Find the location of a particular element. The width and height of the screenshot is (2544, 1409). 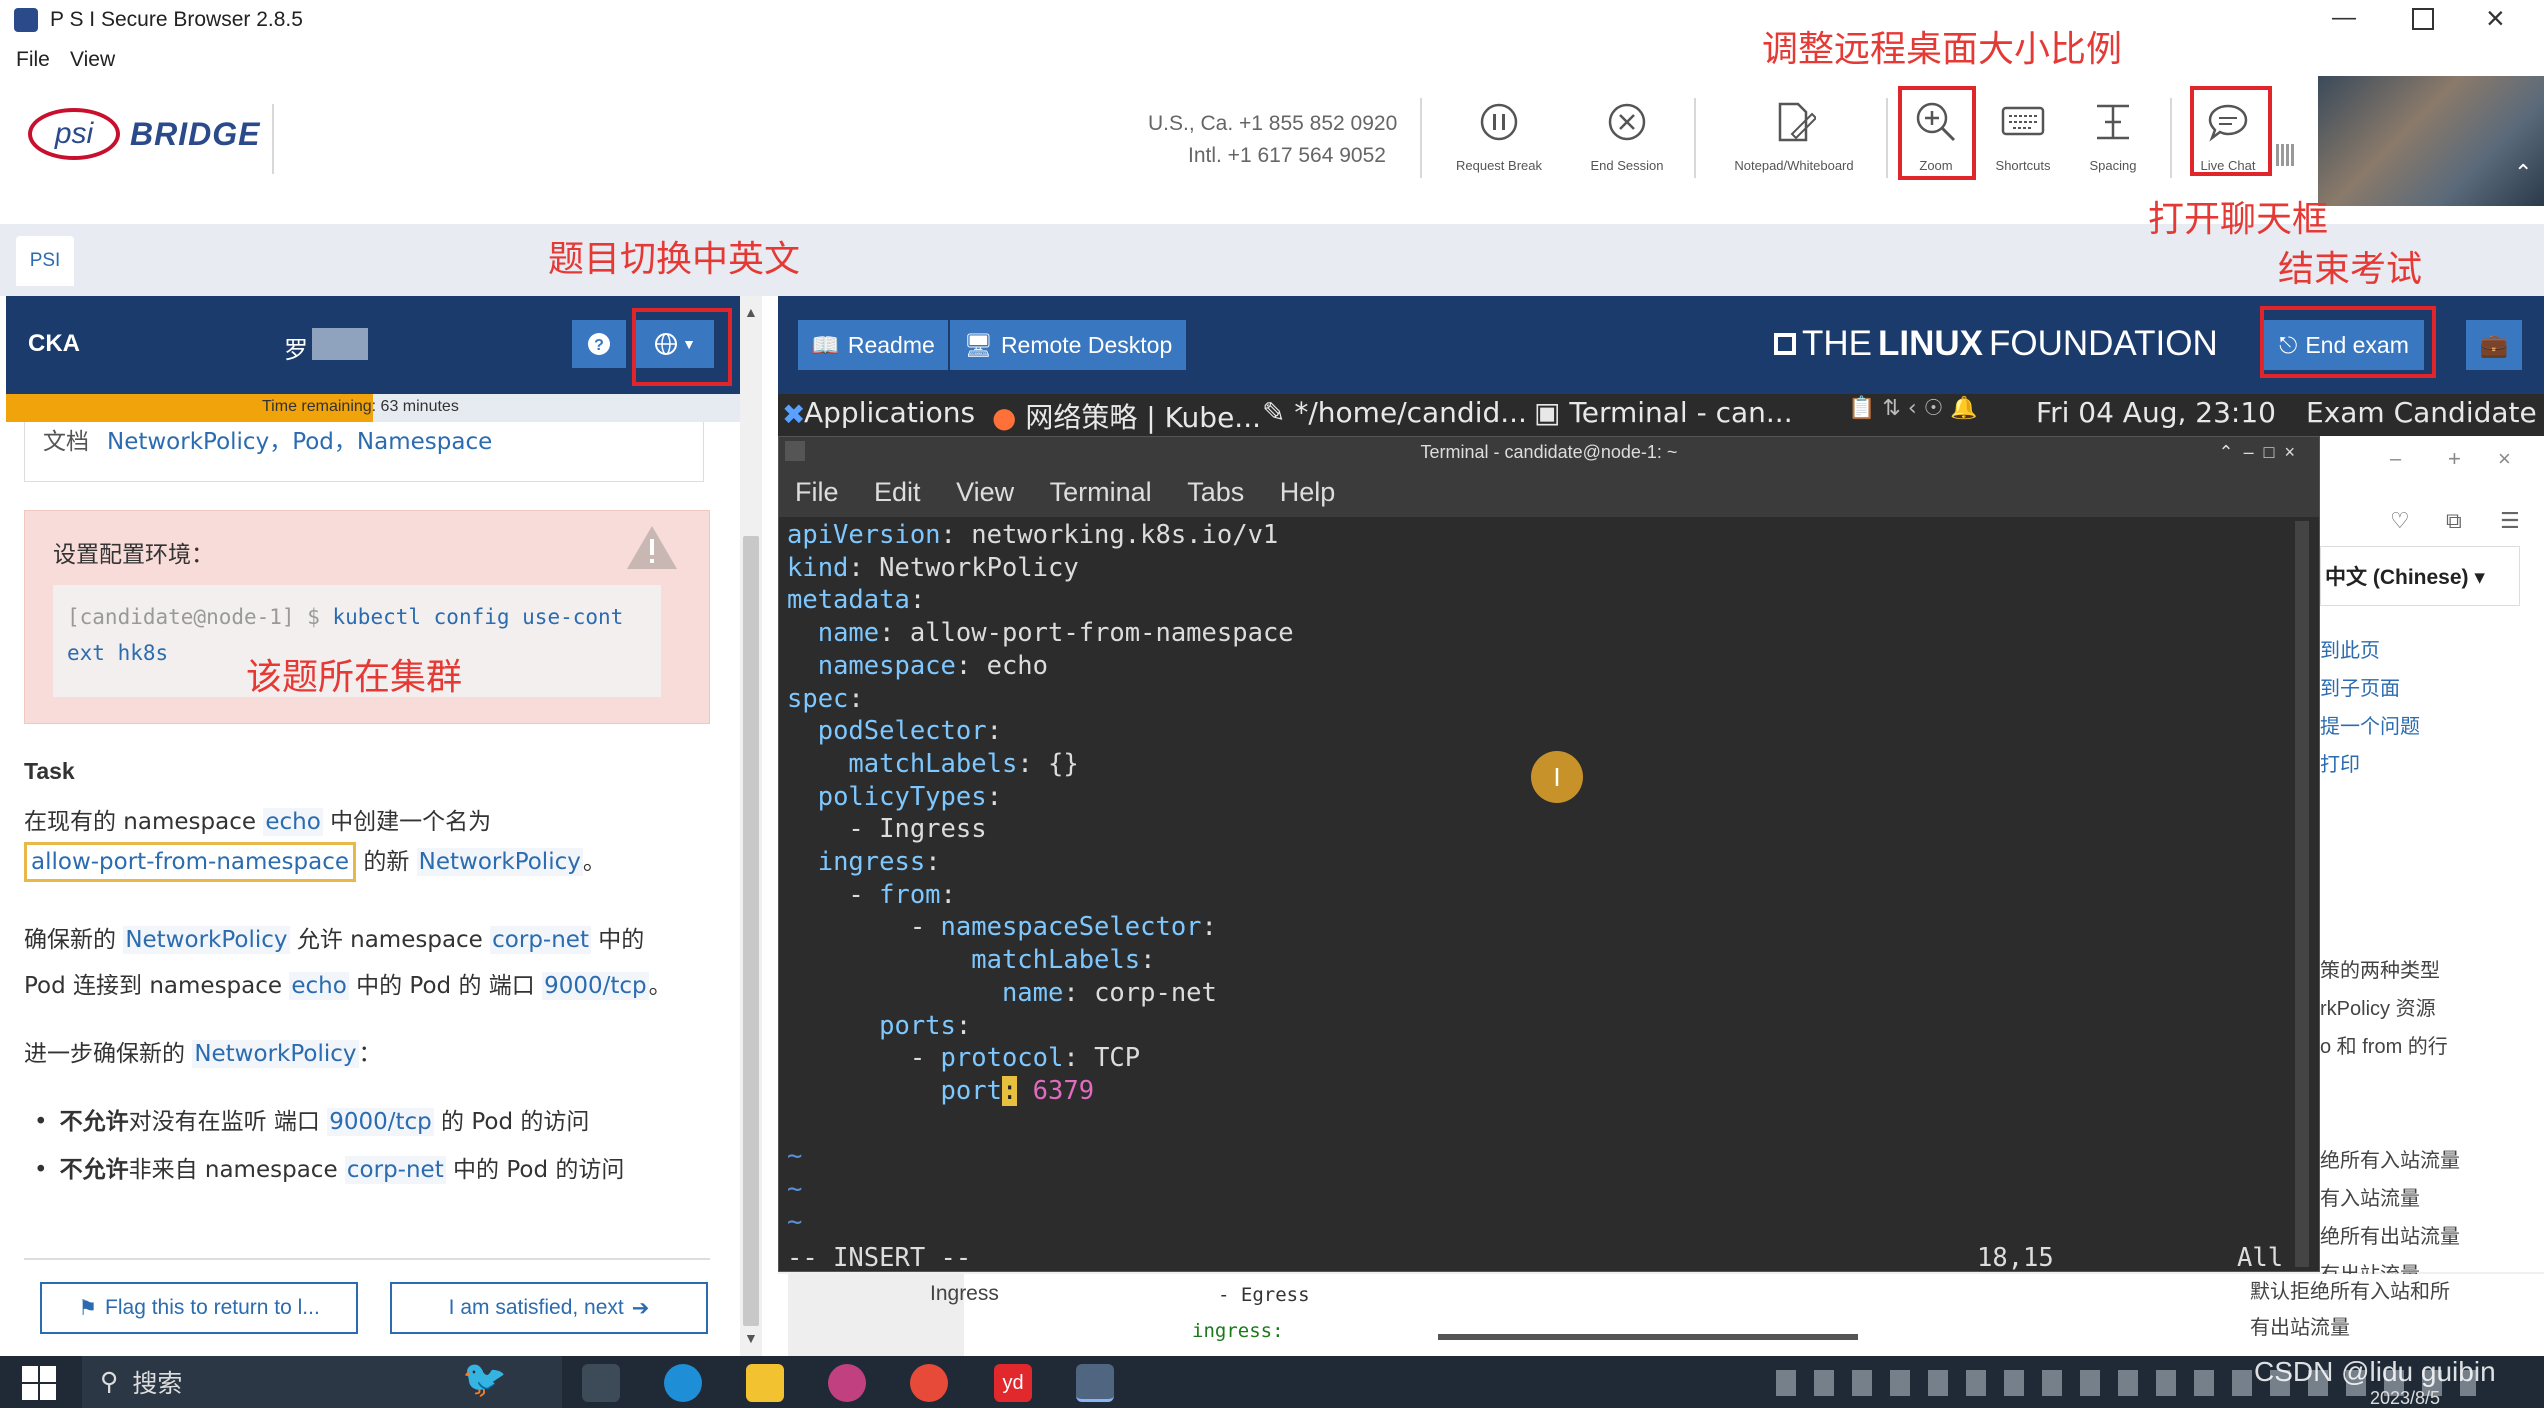

task-view-icon is located at coordinates (601, 1383).